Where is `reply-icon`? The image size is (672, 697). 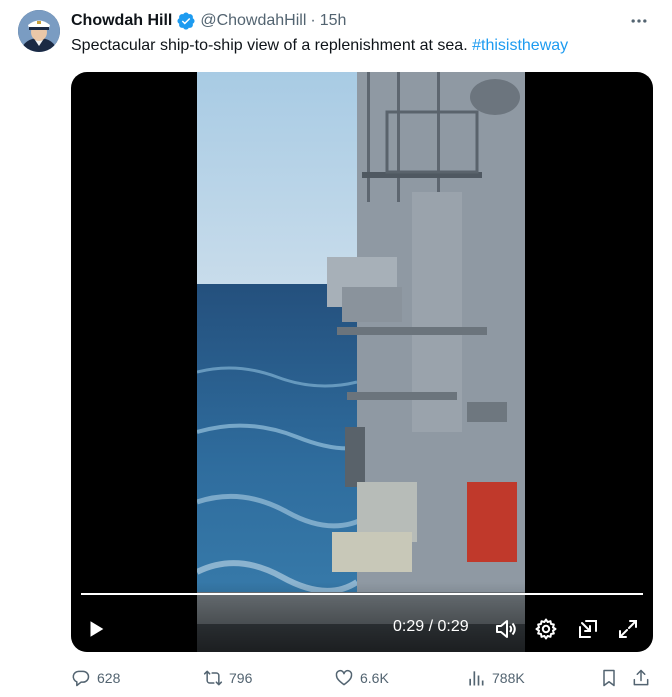 reply-icon is located at coordinates (81, 678).